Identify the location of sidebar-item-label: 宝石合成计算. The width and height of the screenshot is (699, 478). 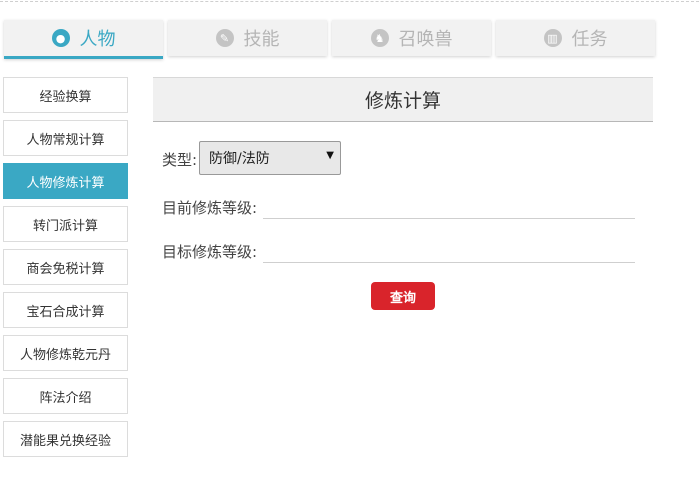
(65, 312).